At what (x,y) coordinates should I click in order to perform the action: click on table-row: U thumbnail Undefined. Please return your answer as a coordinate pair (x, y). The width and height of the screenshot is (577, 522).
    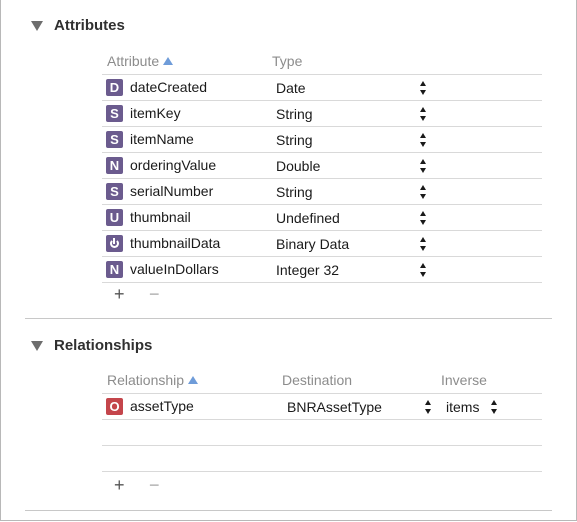
    Looking at the image, I should click on (322, 218).